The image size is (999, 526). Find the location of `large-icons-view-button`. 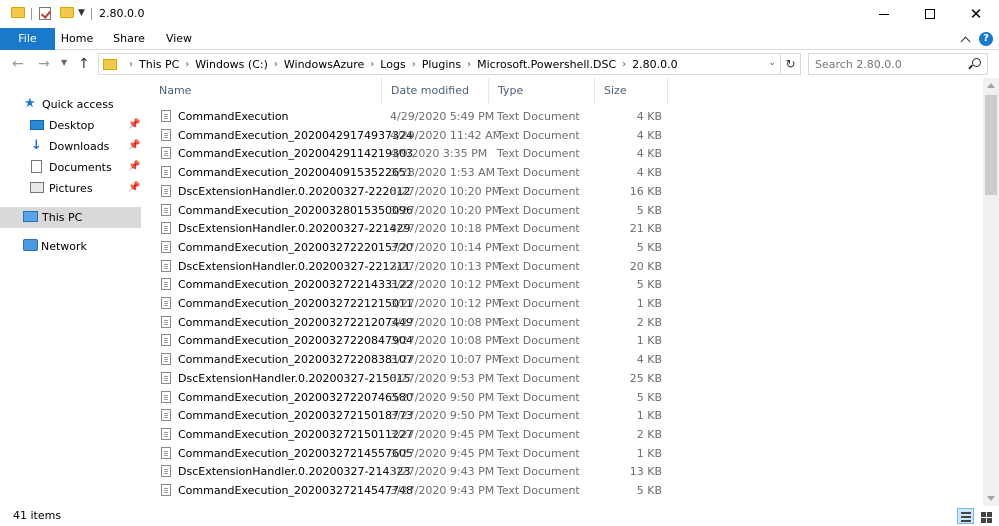

large-icons-view-button is located at coordinates (985, 516).